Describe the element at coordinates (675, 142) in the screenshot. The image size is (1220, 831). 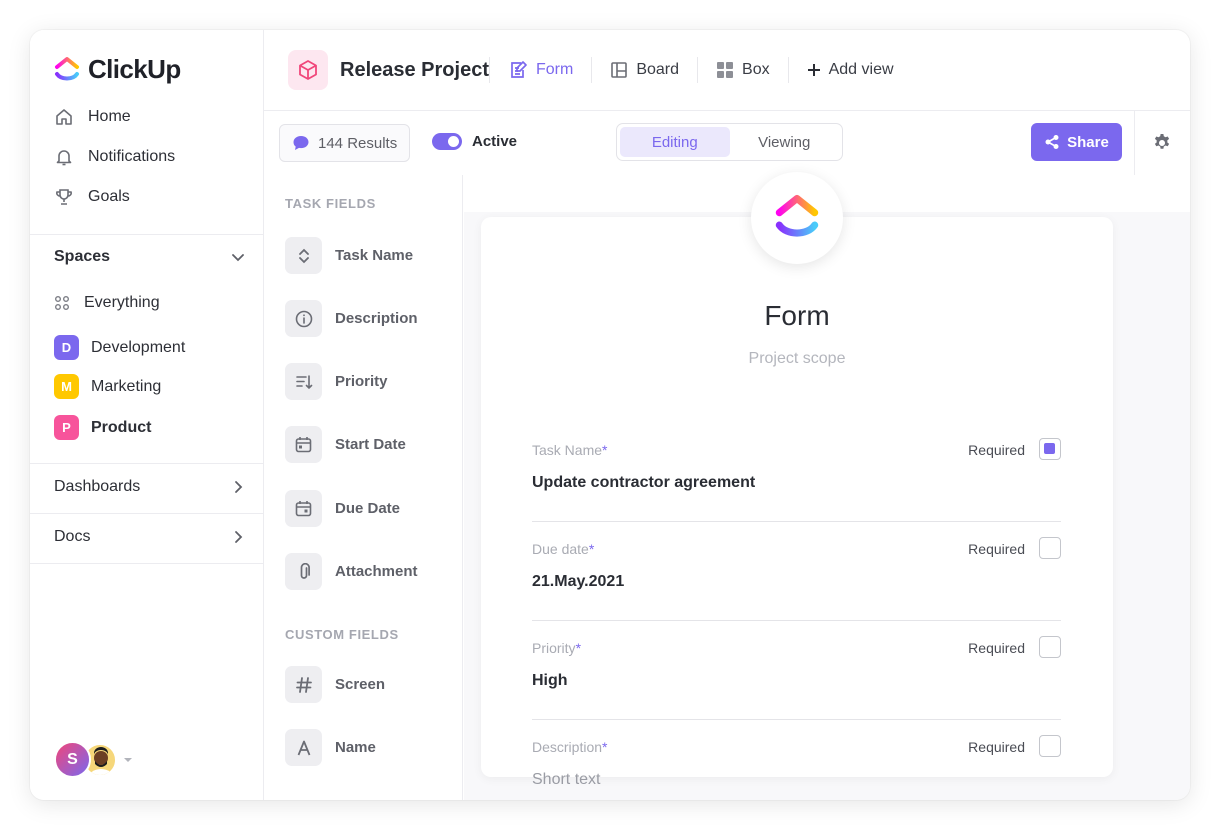
I see `segment-editing: Editing` at that location.